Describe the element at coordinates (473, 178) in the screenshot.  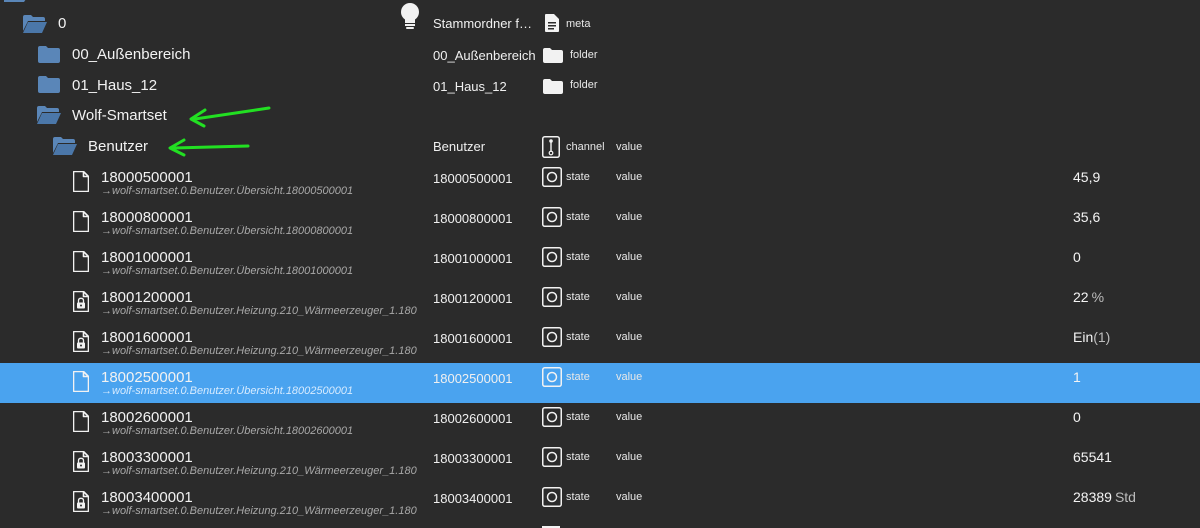
I see `state-colname: 18000500001` at that location.